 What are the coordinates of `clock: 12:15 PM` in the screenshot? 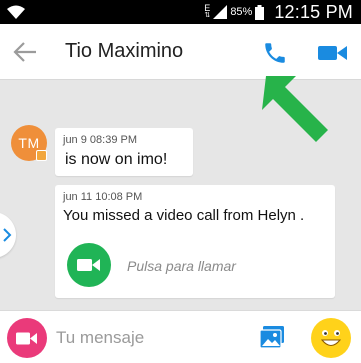 It's located at (313, 11).